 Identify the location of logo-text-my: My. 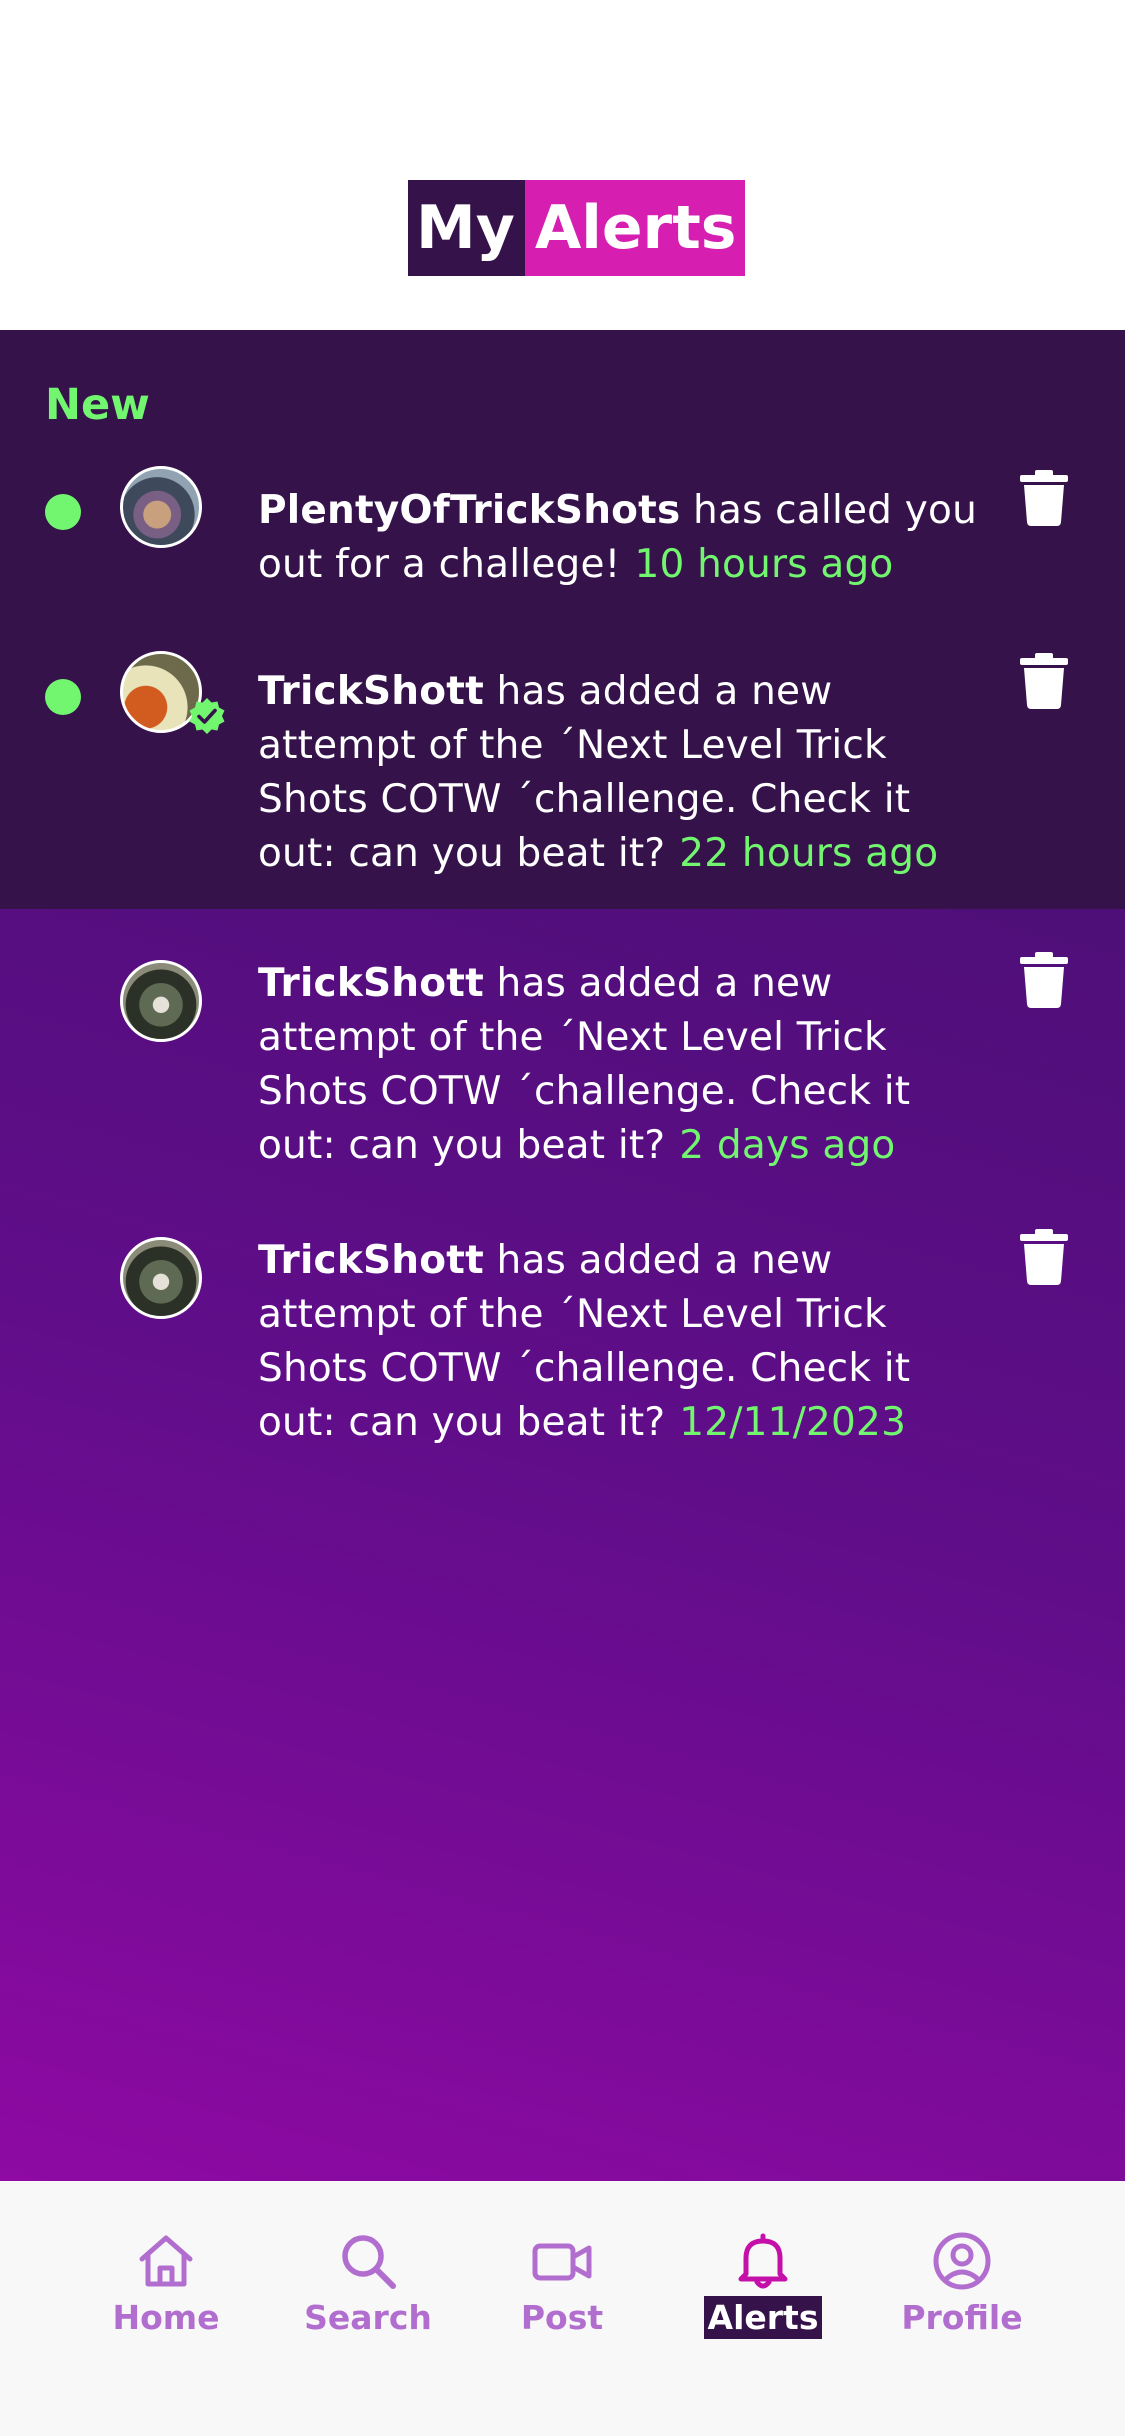
(466, 228).